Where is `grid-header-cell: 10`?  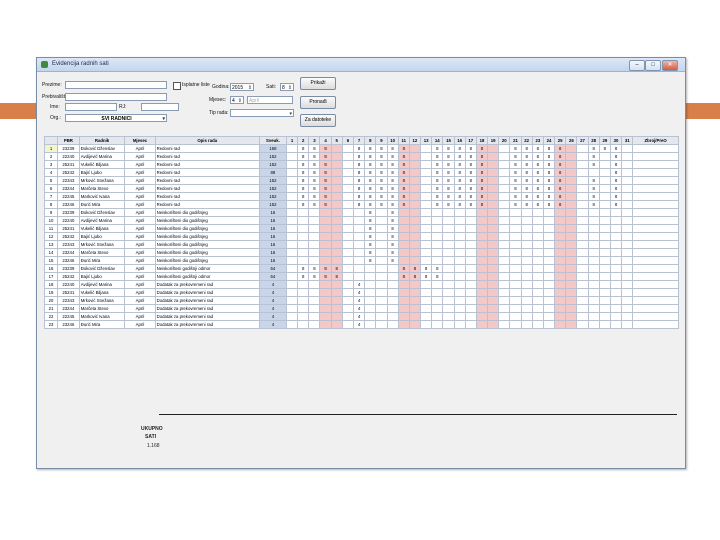
grid-header-cell: 10 is located at coordinates (392, 140).